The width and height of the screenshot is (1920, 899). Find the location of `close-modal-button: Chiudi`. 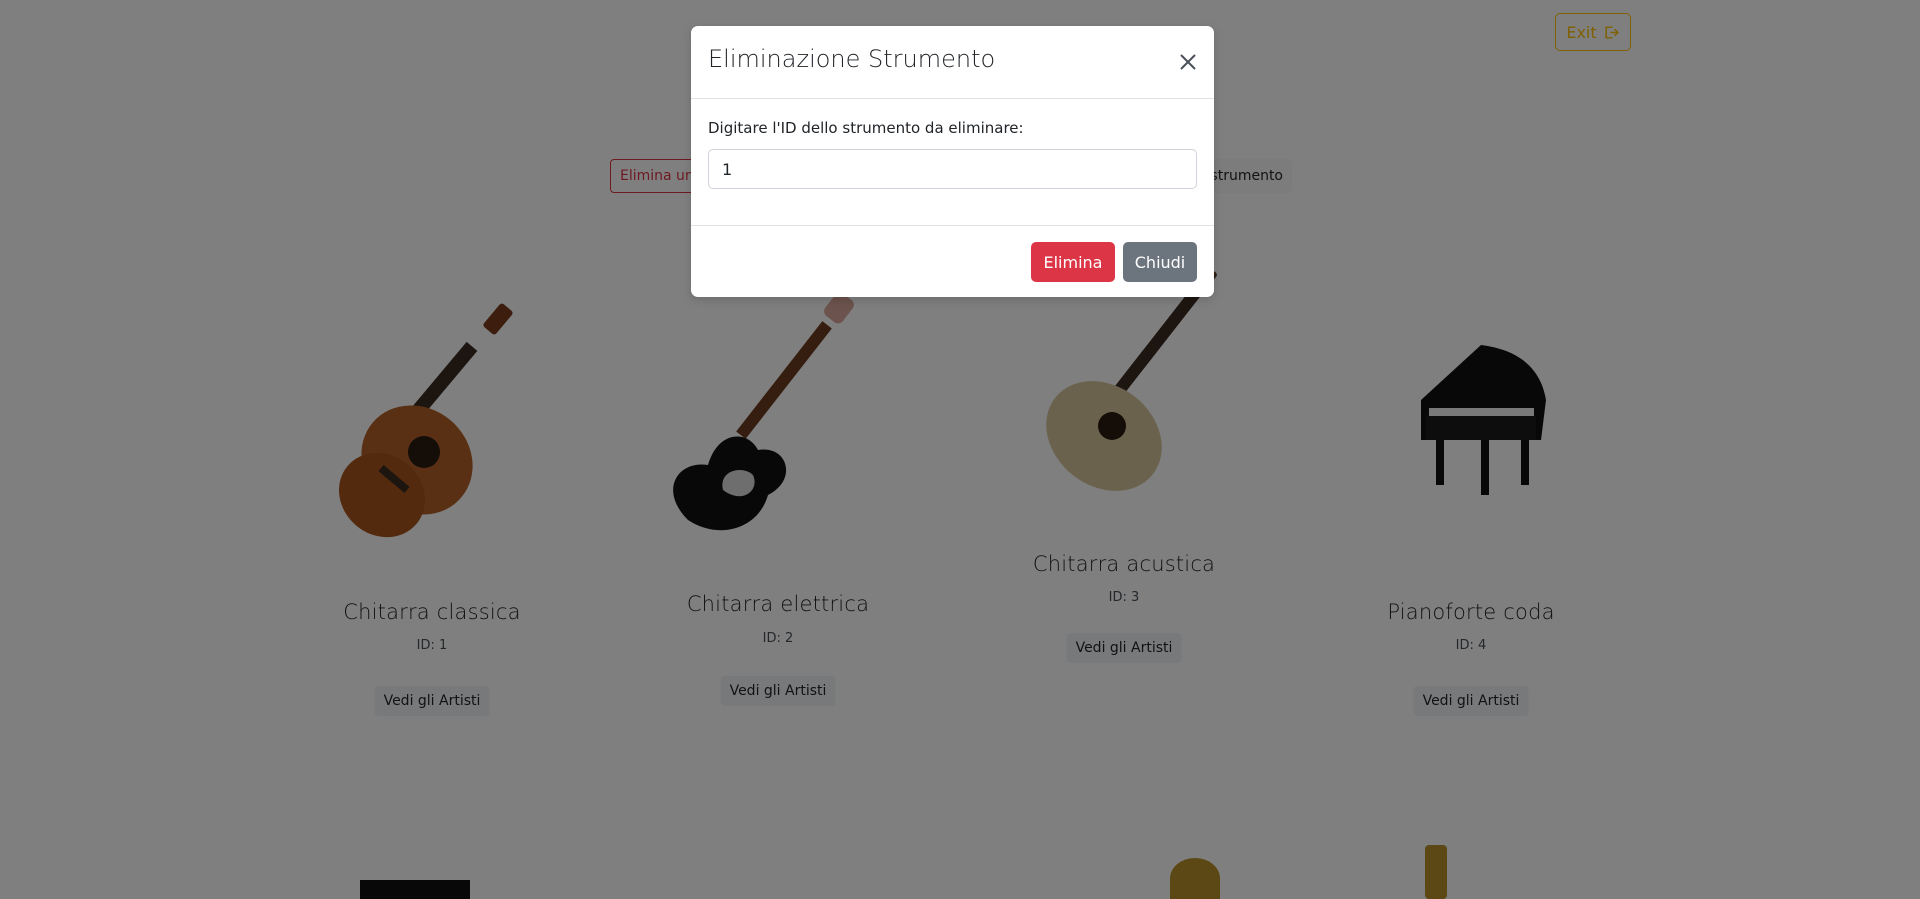

close-modal-button: Chiudi is located at coordinates (1160, 262).